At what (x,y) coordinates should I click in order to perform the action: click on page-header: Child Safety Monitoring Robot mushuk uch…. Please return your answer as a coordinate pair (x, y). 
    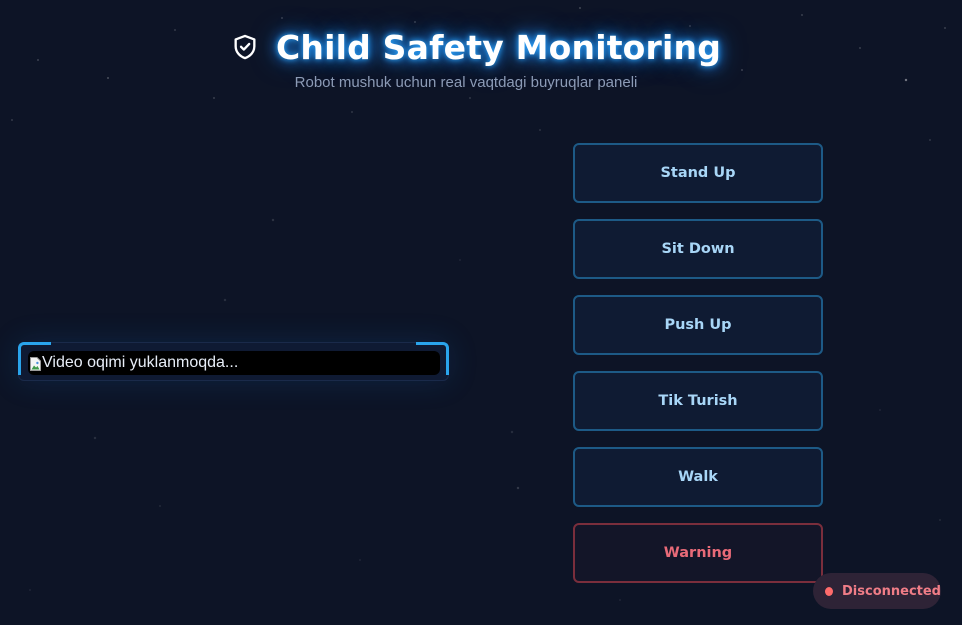
    Looking at the image, I should click on (481, 60).